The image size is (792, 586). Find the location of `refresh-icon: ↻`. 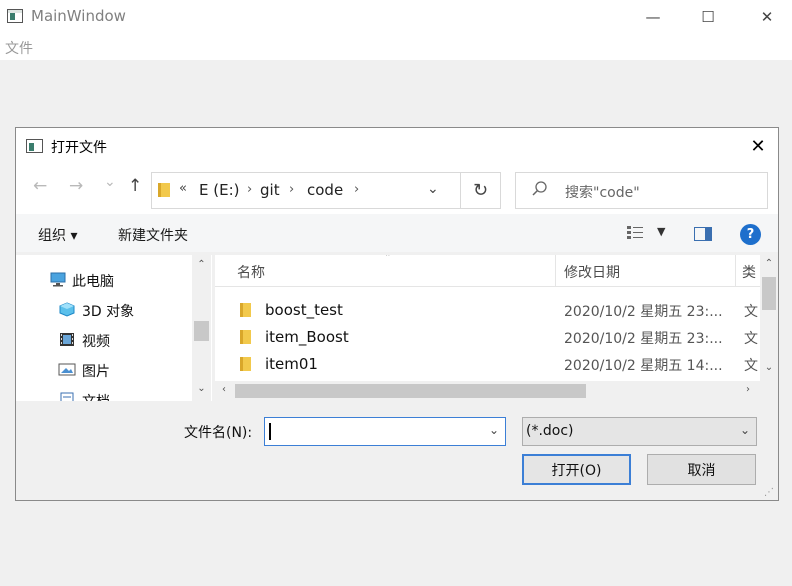

refresh-icon: ↻ is located at coordinates (480, 190).